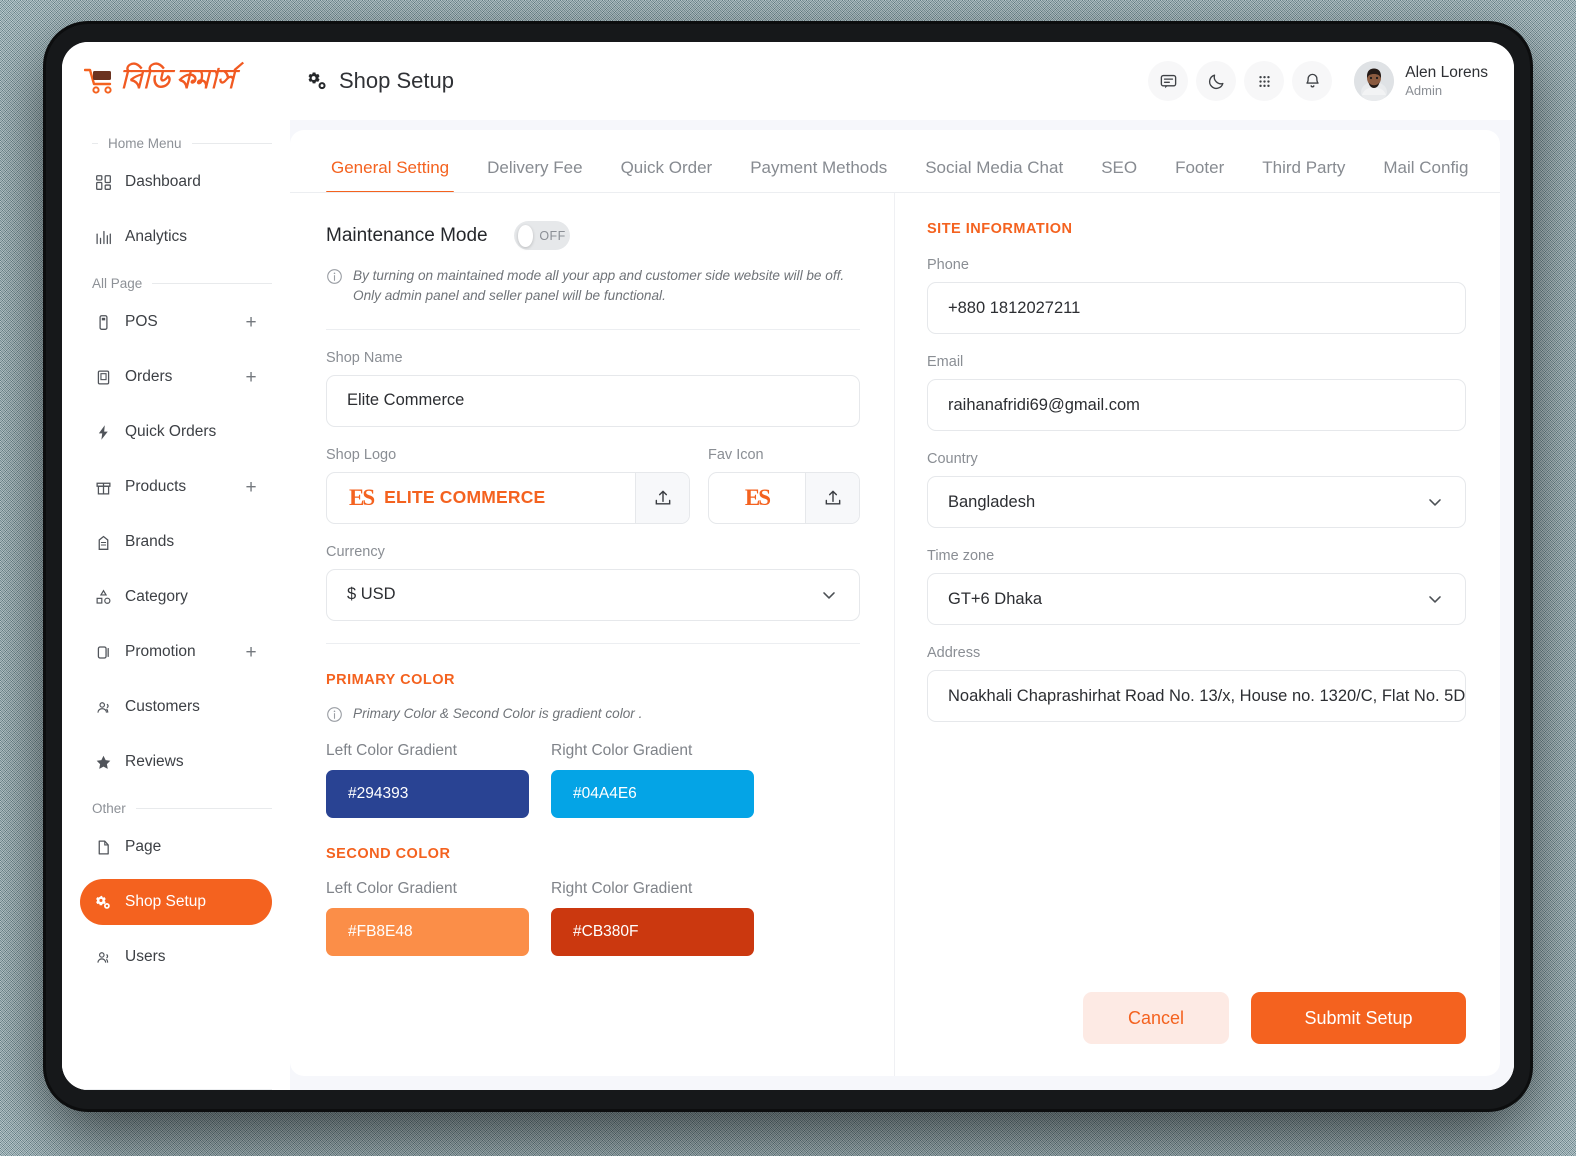 The width and height of the screenshot is (1576, 1156). What do you see at coordinates (103, 377) in the screenshot?
I see `orders-icon` at bounding box center [103, 377].